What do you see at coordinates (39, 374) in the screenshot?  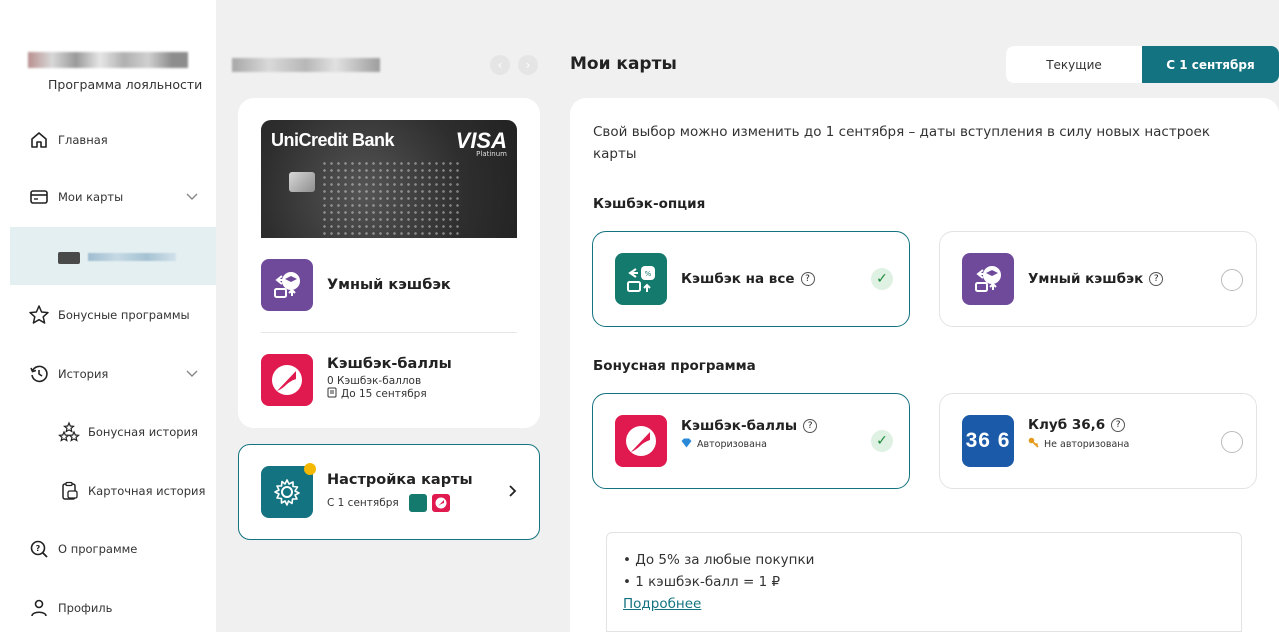 I see `history-icon` at bounding box center [39, 374].